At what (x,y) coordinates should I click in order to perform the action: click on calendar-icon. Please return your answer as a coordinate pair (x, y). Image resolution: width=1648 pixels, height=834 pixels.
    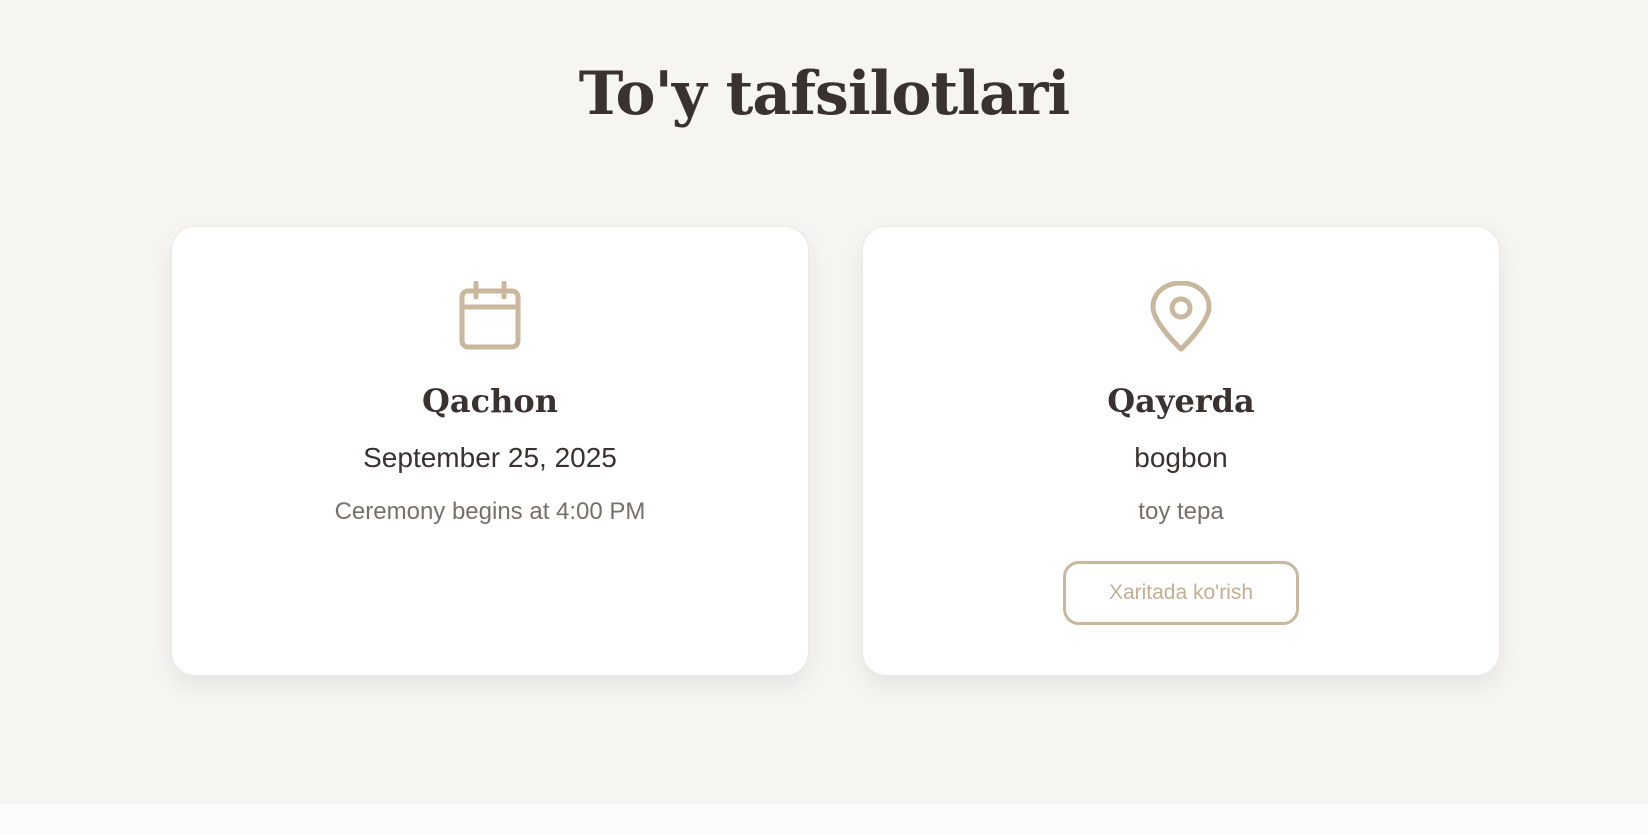
    Looking at the image, I should click on (490, 317).